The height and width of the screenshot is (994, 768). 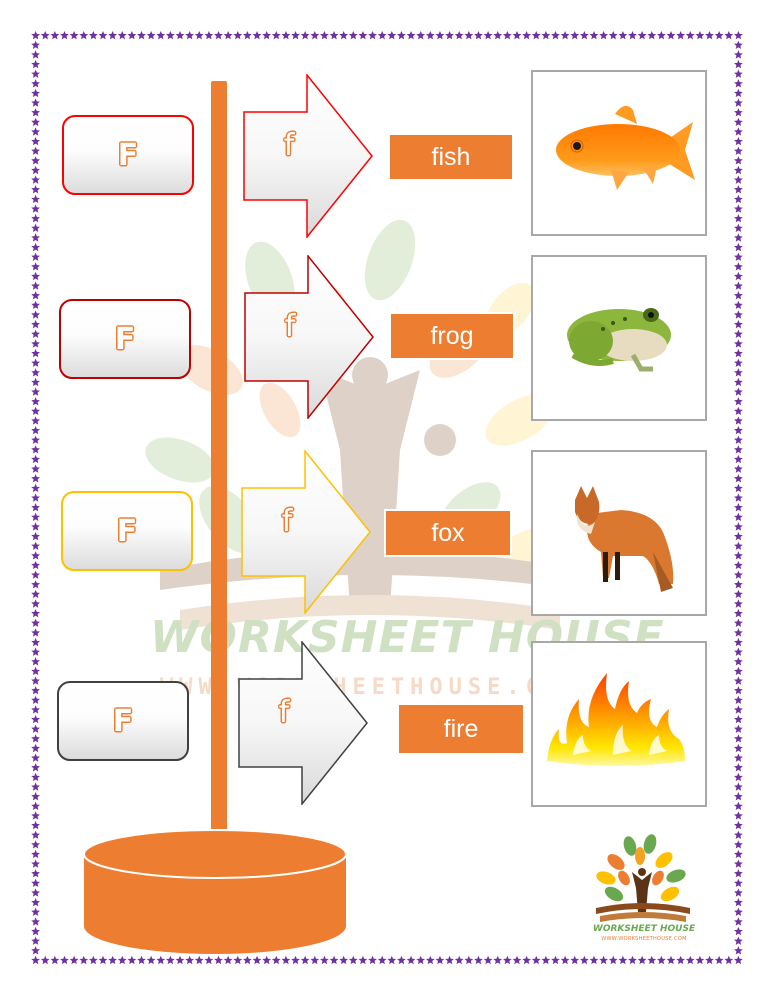 What do you see at coordinates (644, 939) in the screenshot?
I see `logo-url: WWW.WORKSHEETHOUSE.COM` at bounding box center [644, 939].